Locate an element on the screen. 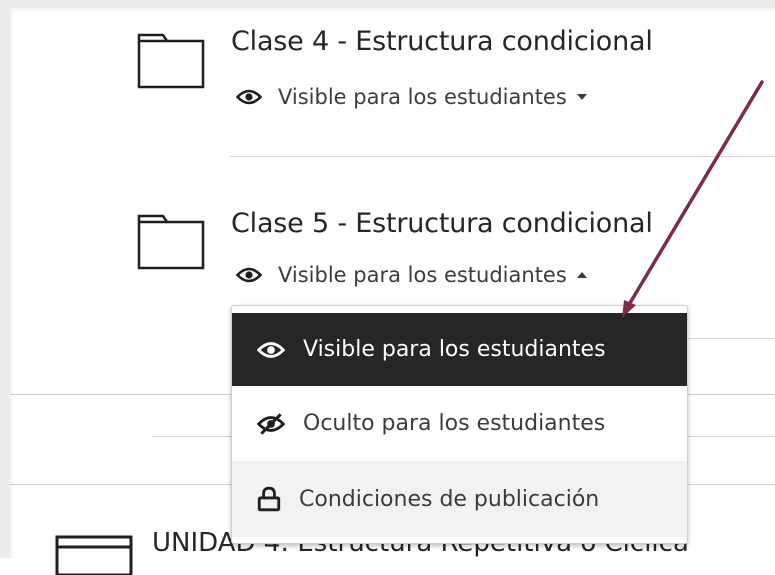  option-label: Oculto para los estudiantes is located at coordinates (454, 423).